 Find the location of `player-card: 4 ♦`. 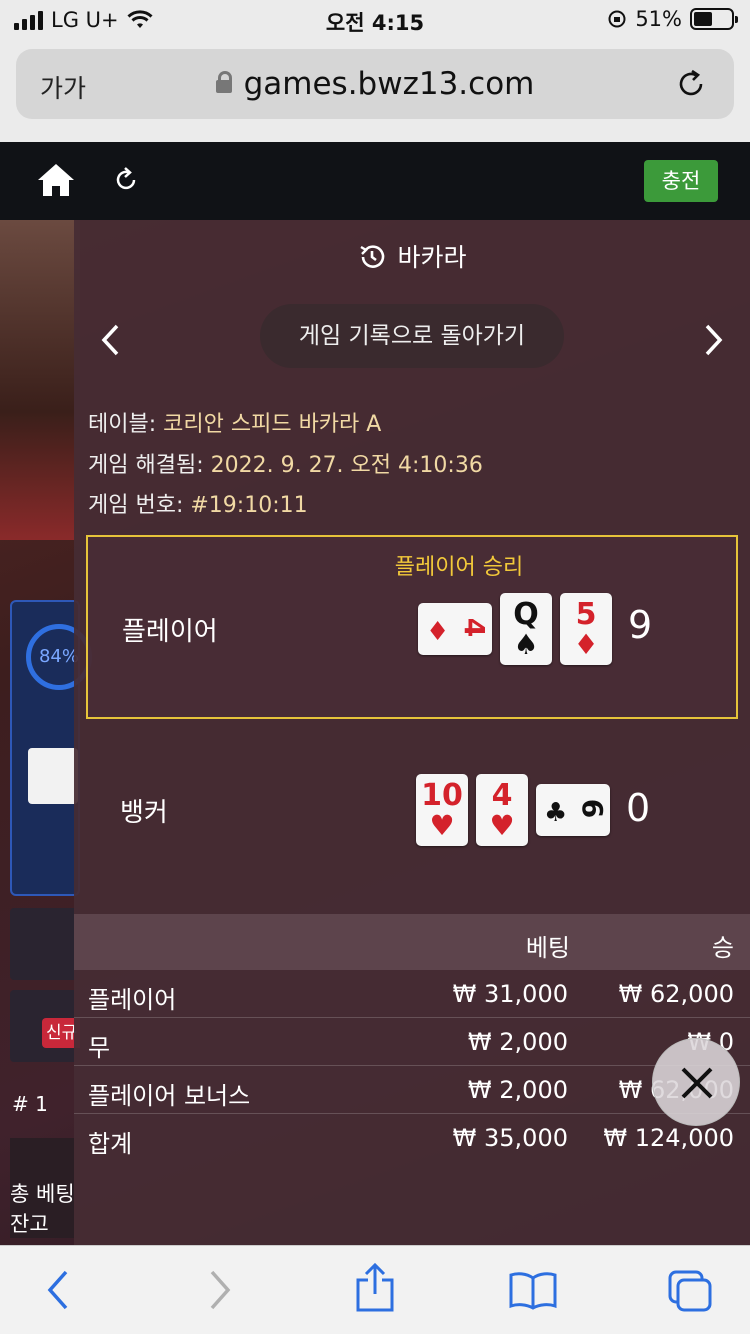

player-card: 4 ♦ is located at coordinates (455, 629).